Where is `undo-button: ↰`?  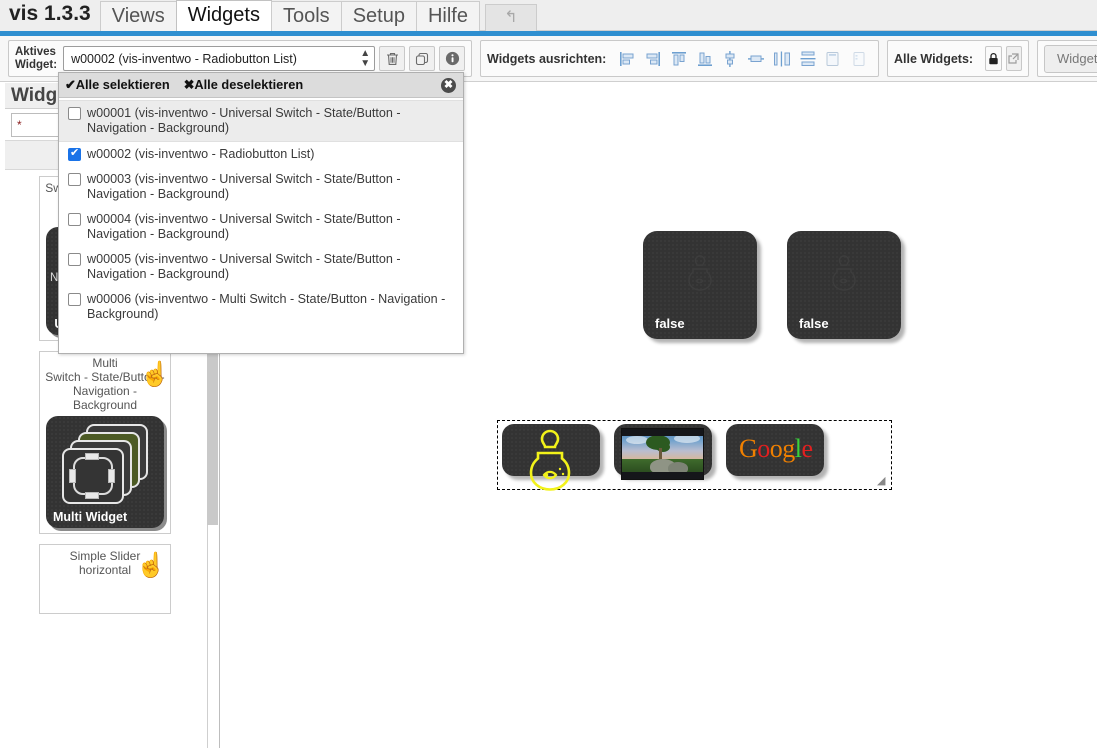
undo-button: ↰ is located at coordinates (510, 17).